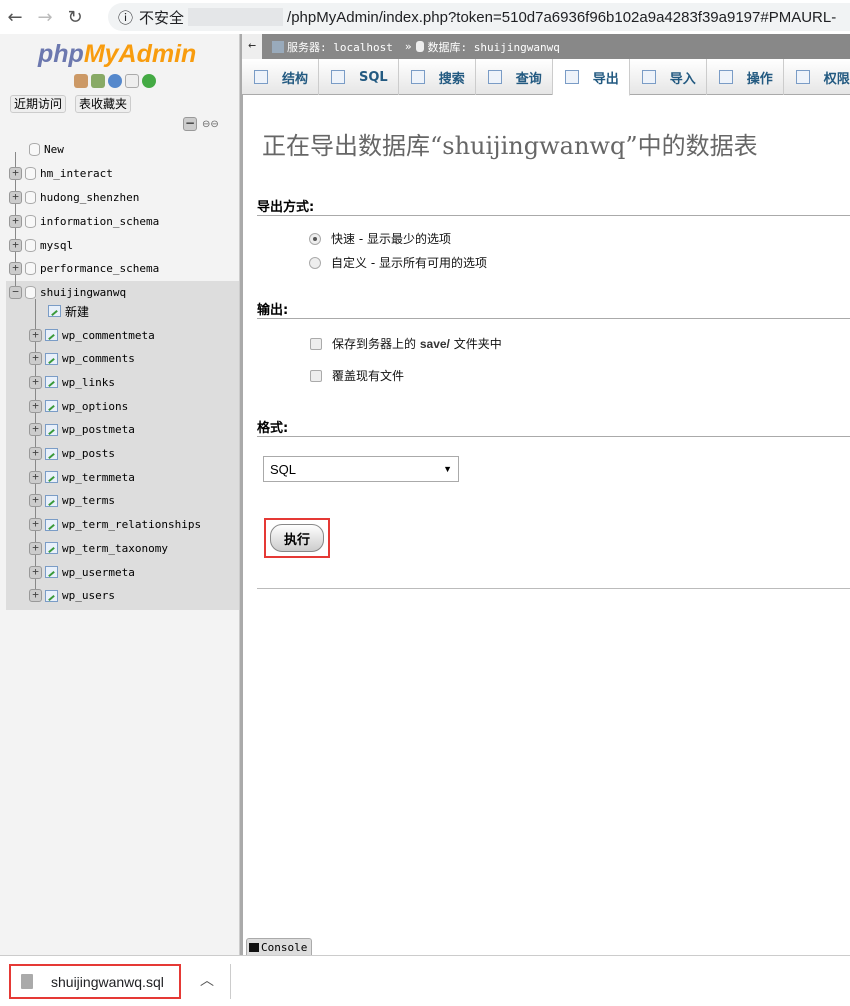 The height and width of the screenshot is (1006, 850). I want to click on database-item: + performance_schema, so click(84, 268).